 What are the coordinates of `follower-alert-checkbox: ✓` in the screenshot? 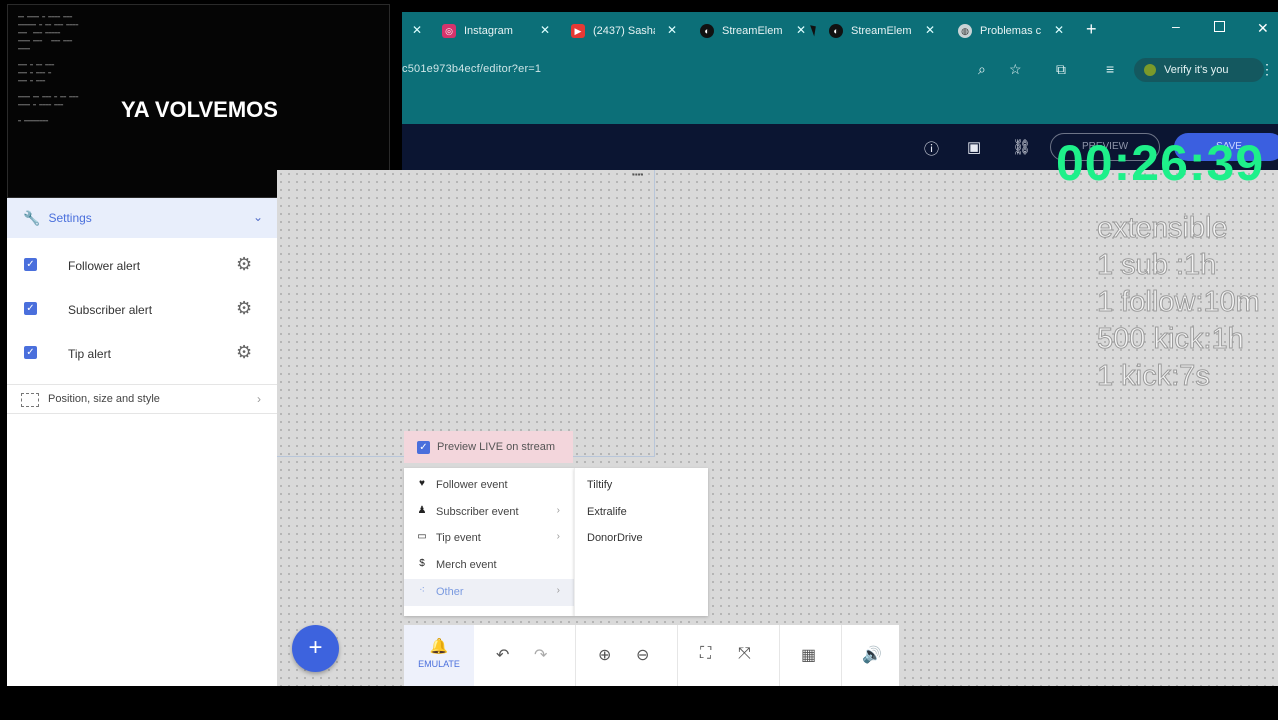 It's located at (30, 264).